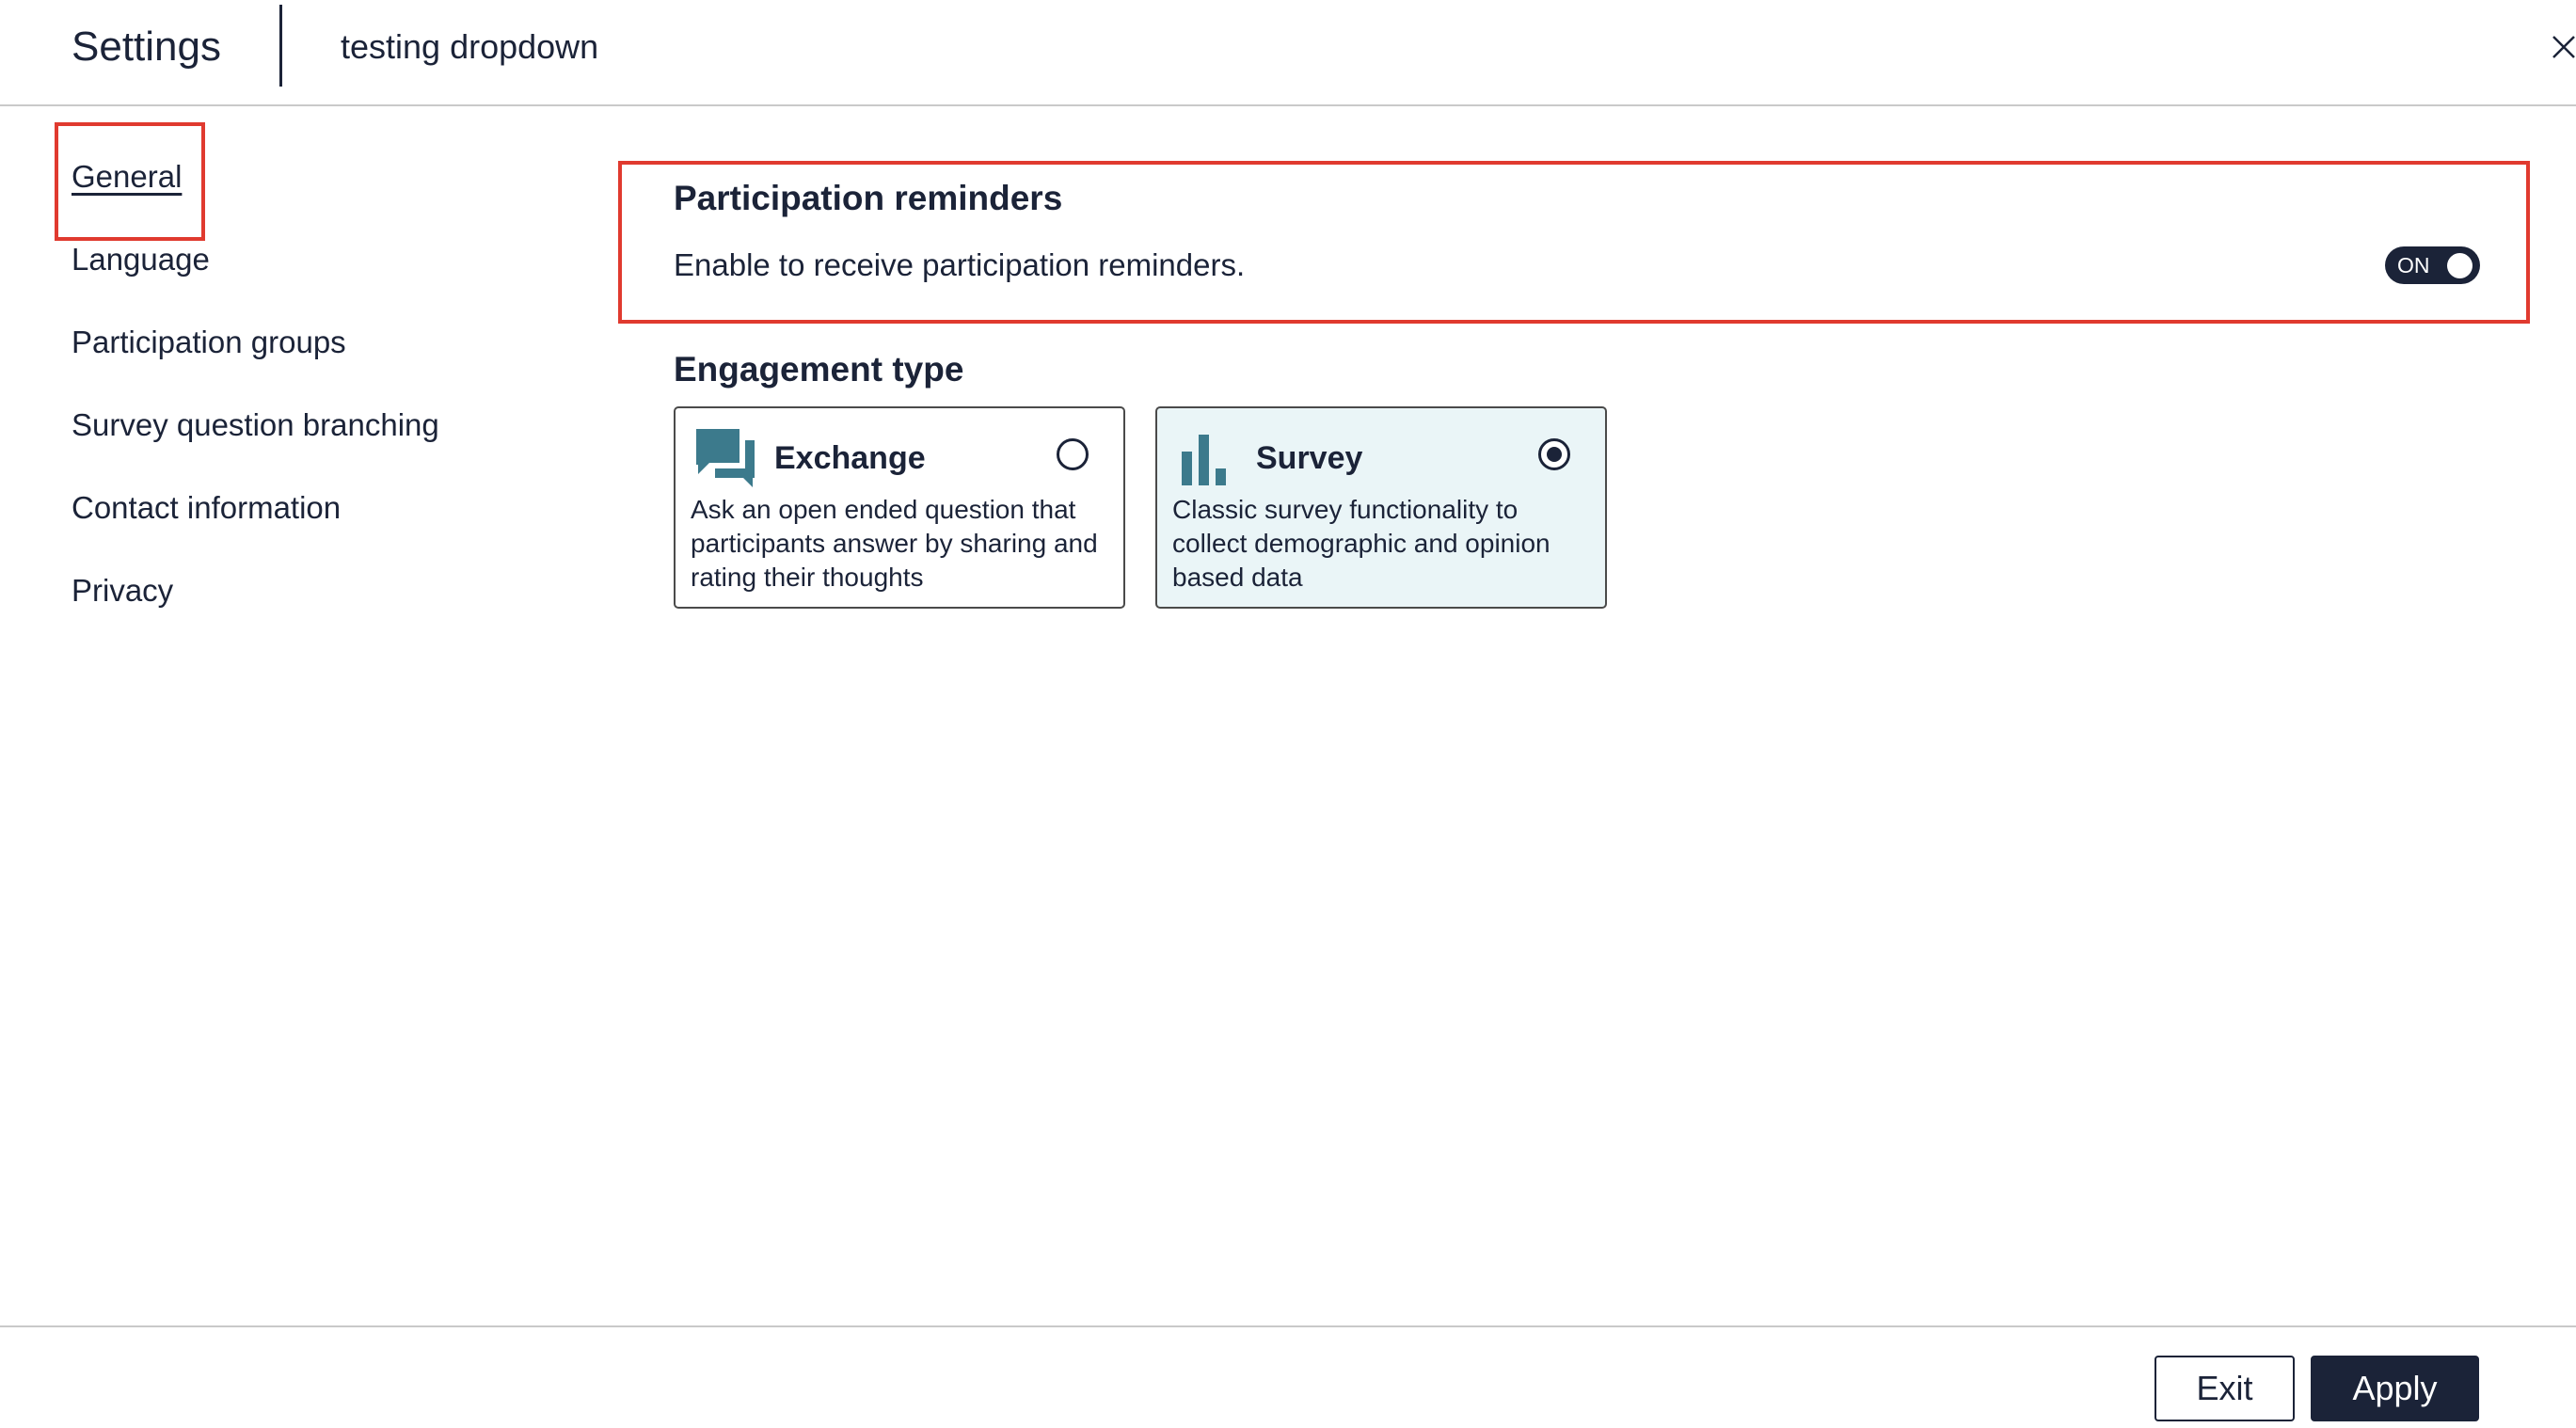 This screenshot has width=2576, height=1428. Describe the element at coordinates (127, 177) in the screenshot. I see `sidebar-item-general: General` at that location.